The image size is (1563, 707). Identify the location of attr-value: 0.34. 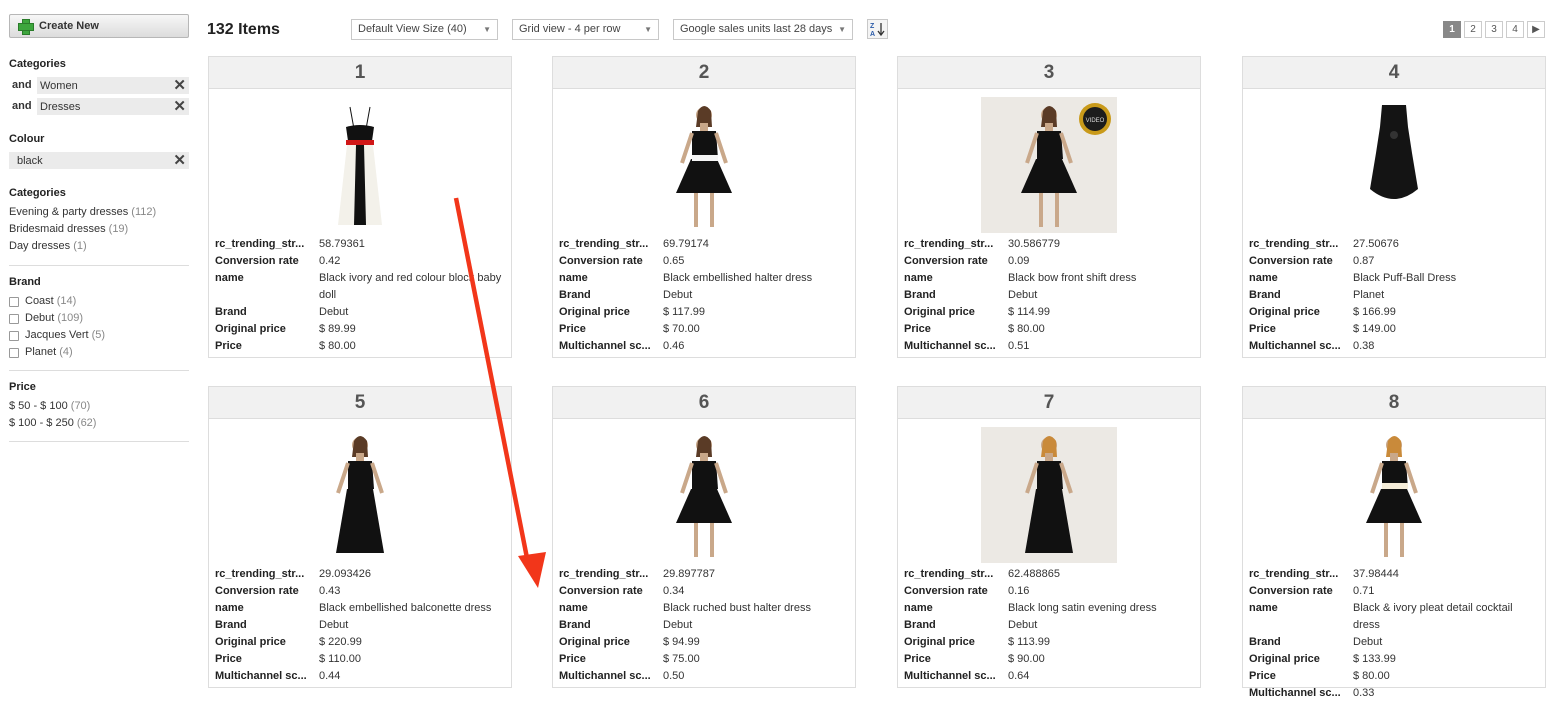
(674, 591).